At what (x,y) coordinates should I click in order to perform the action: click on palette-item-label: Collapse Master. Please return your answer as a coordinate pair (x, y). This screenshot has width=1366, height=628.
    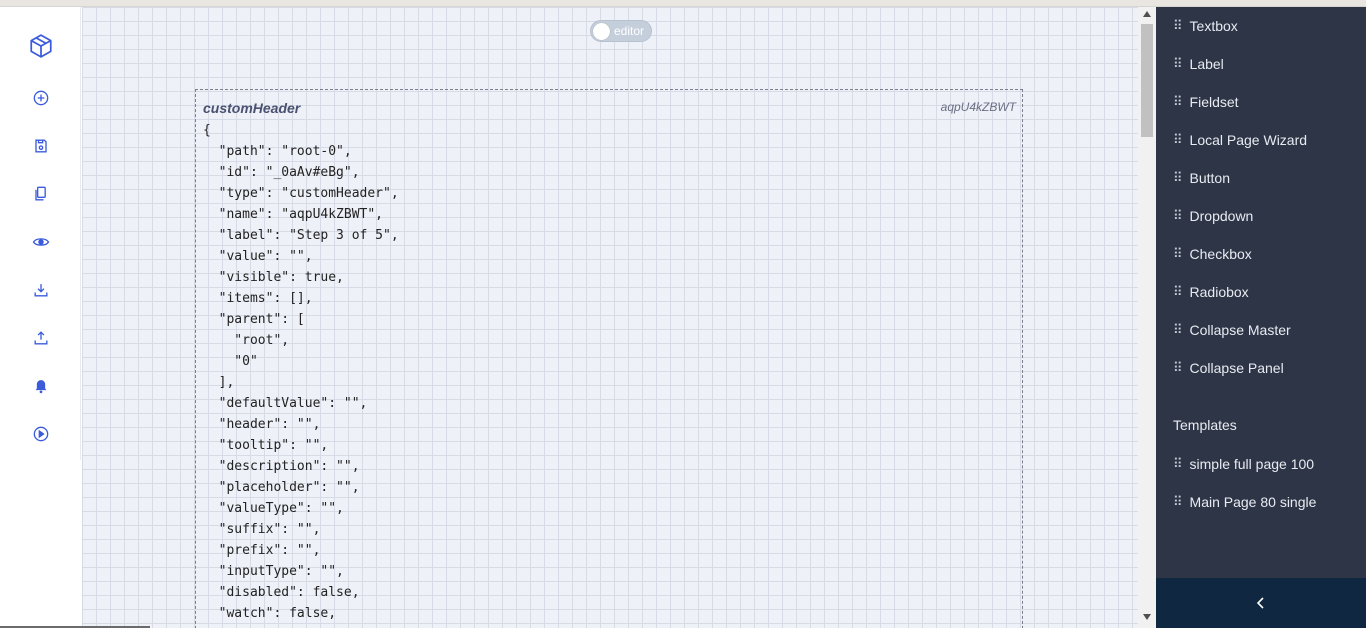
    Looking at the image, I should click on (1240, 330).